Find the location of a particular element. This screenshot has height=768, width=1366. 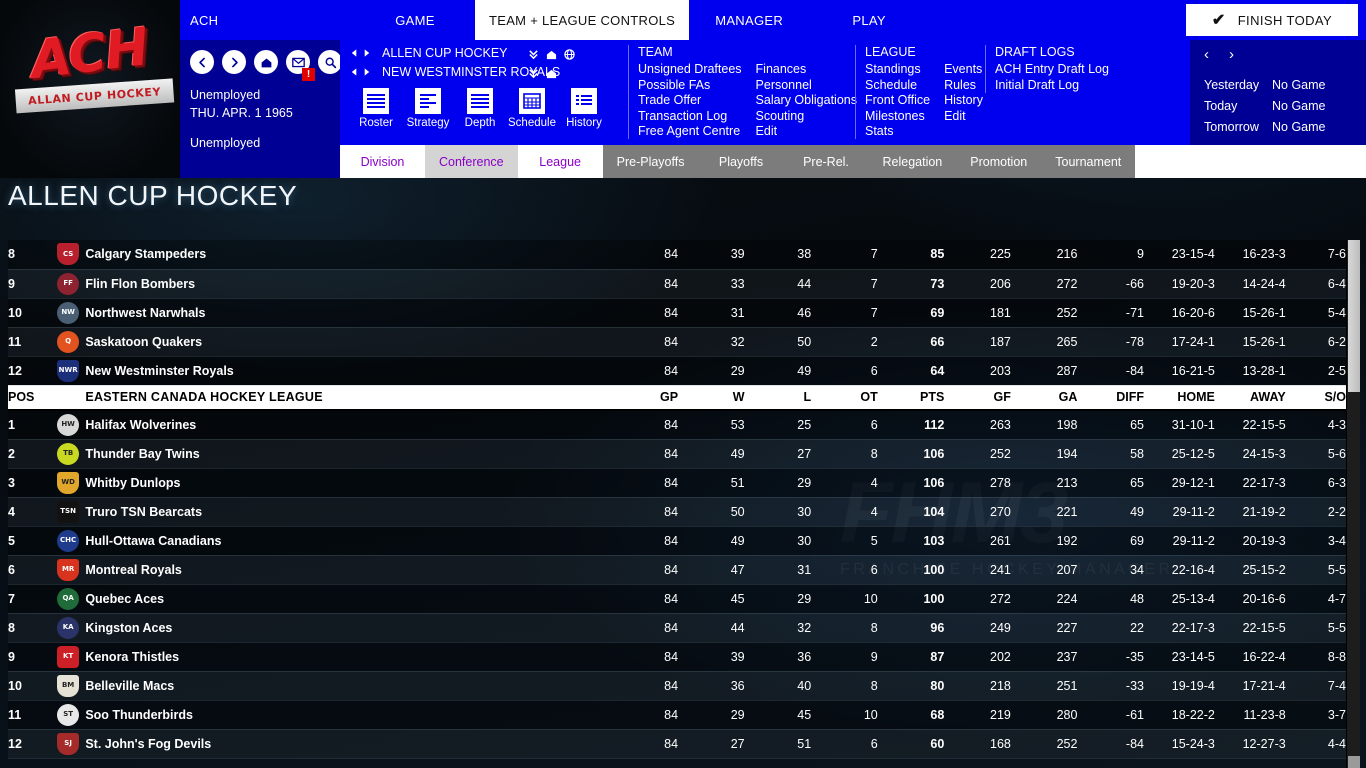

league-menu-rules: Rules is located at coordinates (963, 85).